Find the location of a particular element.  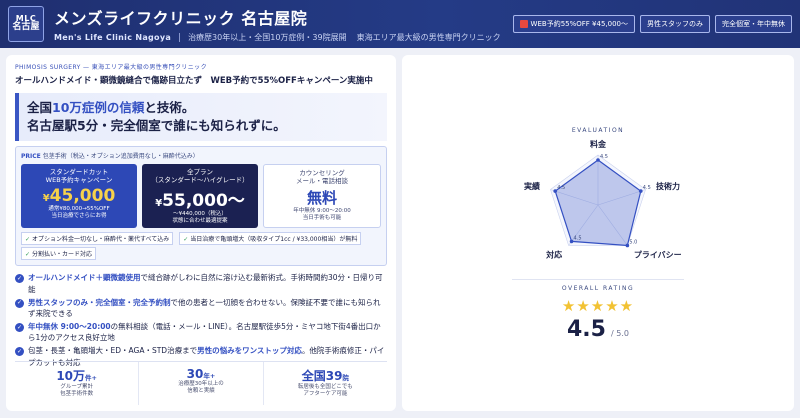

logo-bottom: 名古屋 is located at coordinates (26, 27).